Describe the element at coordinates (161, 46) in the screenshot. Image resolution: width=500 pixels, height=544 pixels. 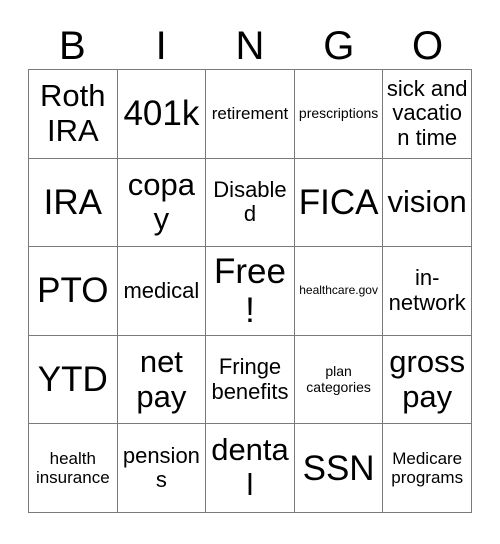
I see `header-letter-i: I` at that location.